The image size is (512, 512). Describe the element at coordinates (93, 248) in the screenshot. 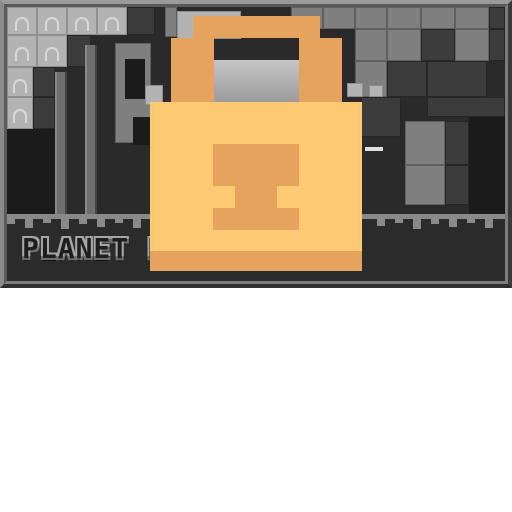

I see `level-title: PLANET F` at that location.